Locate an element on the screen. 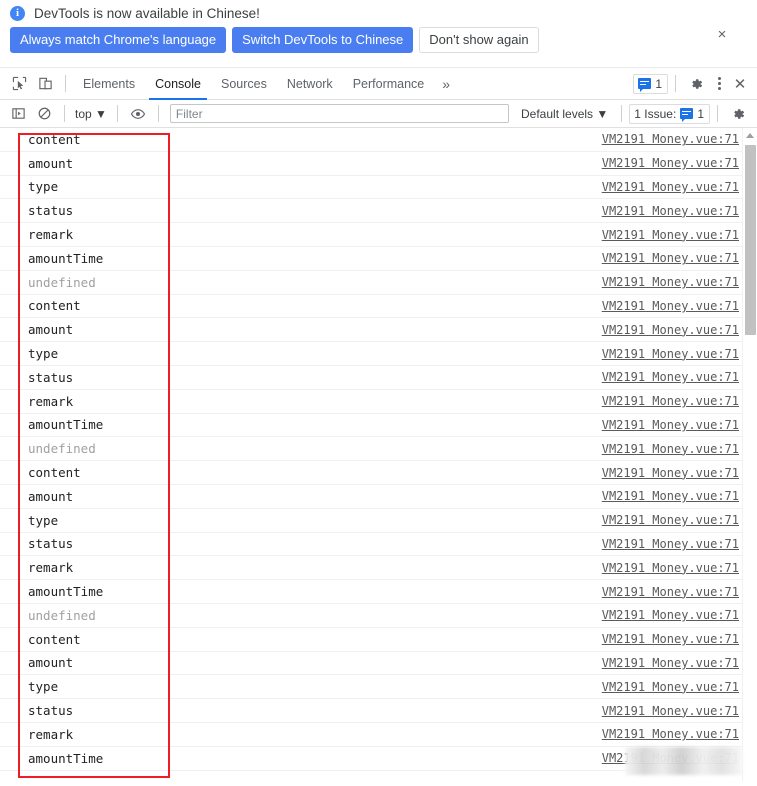  tab-sources: Sources is located at coordinates (244, 84).